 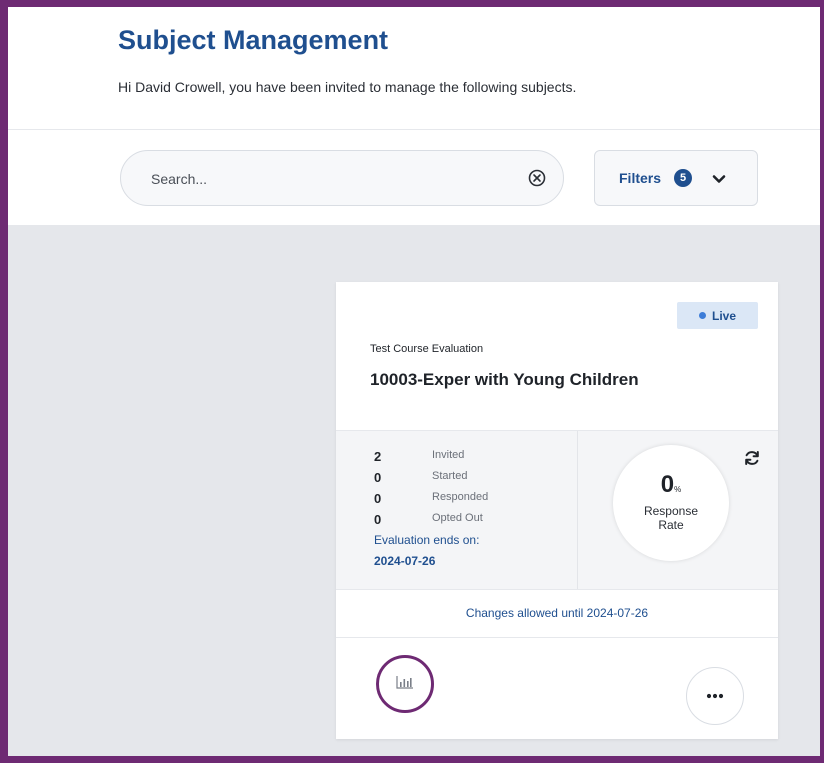 I want to click on search-box, so click(x=342, y=178).